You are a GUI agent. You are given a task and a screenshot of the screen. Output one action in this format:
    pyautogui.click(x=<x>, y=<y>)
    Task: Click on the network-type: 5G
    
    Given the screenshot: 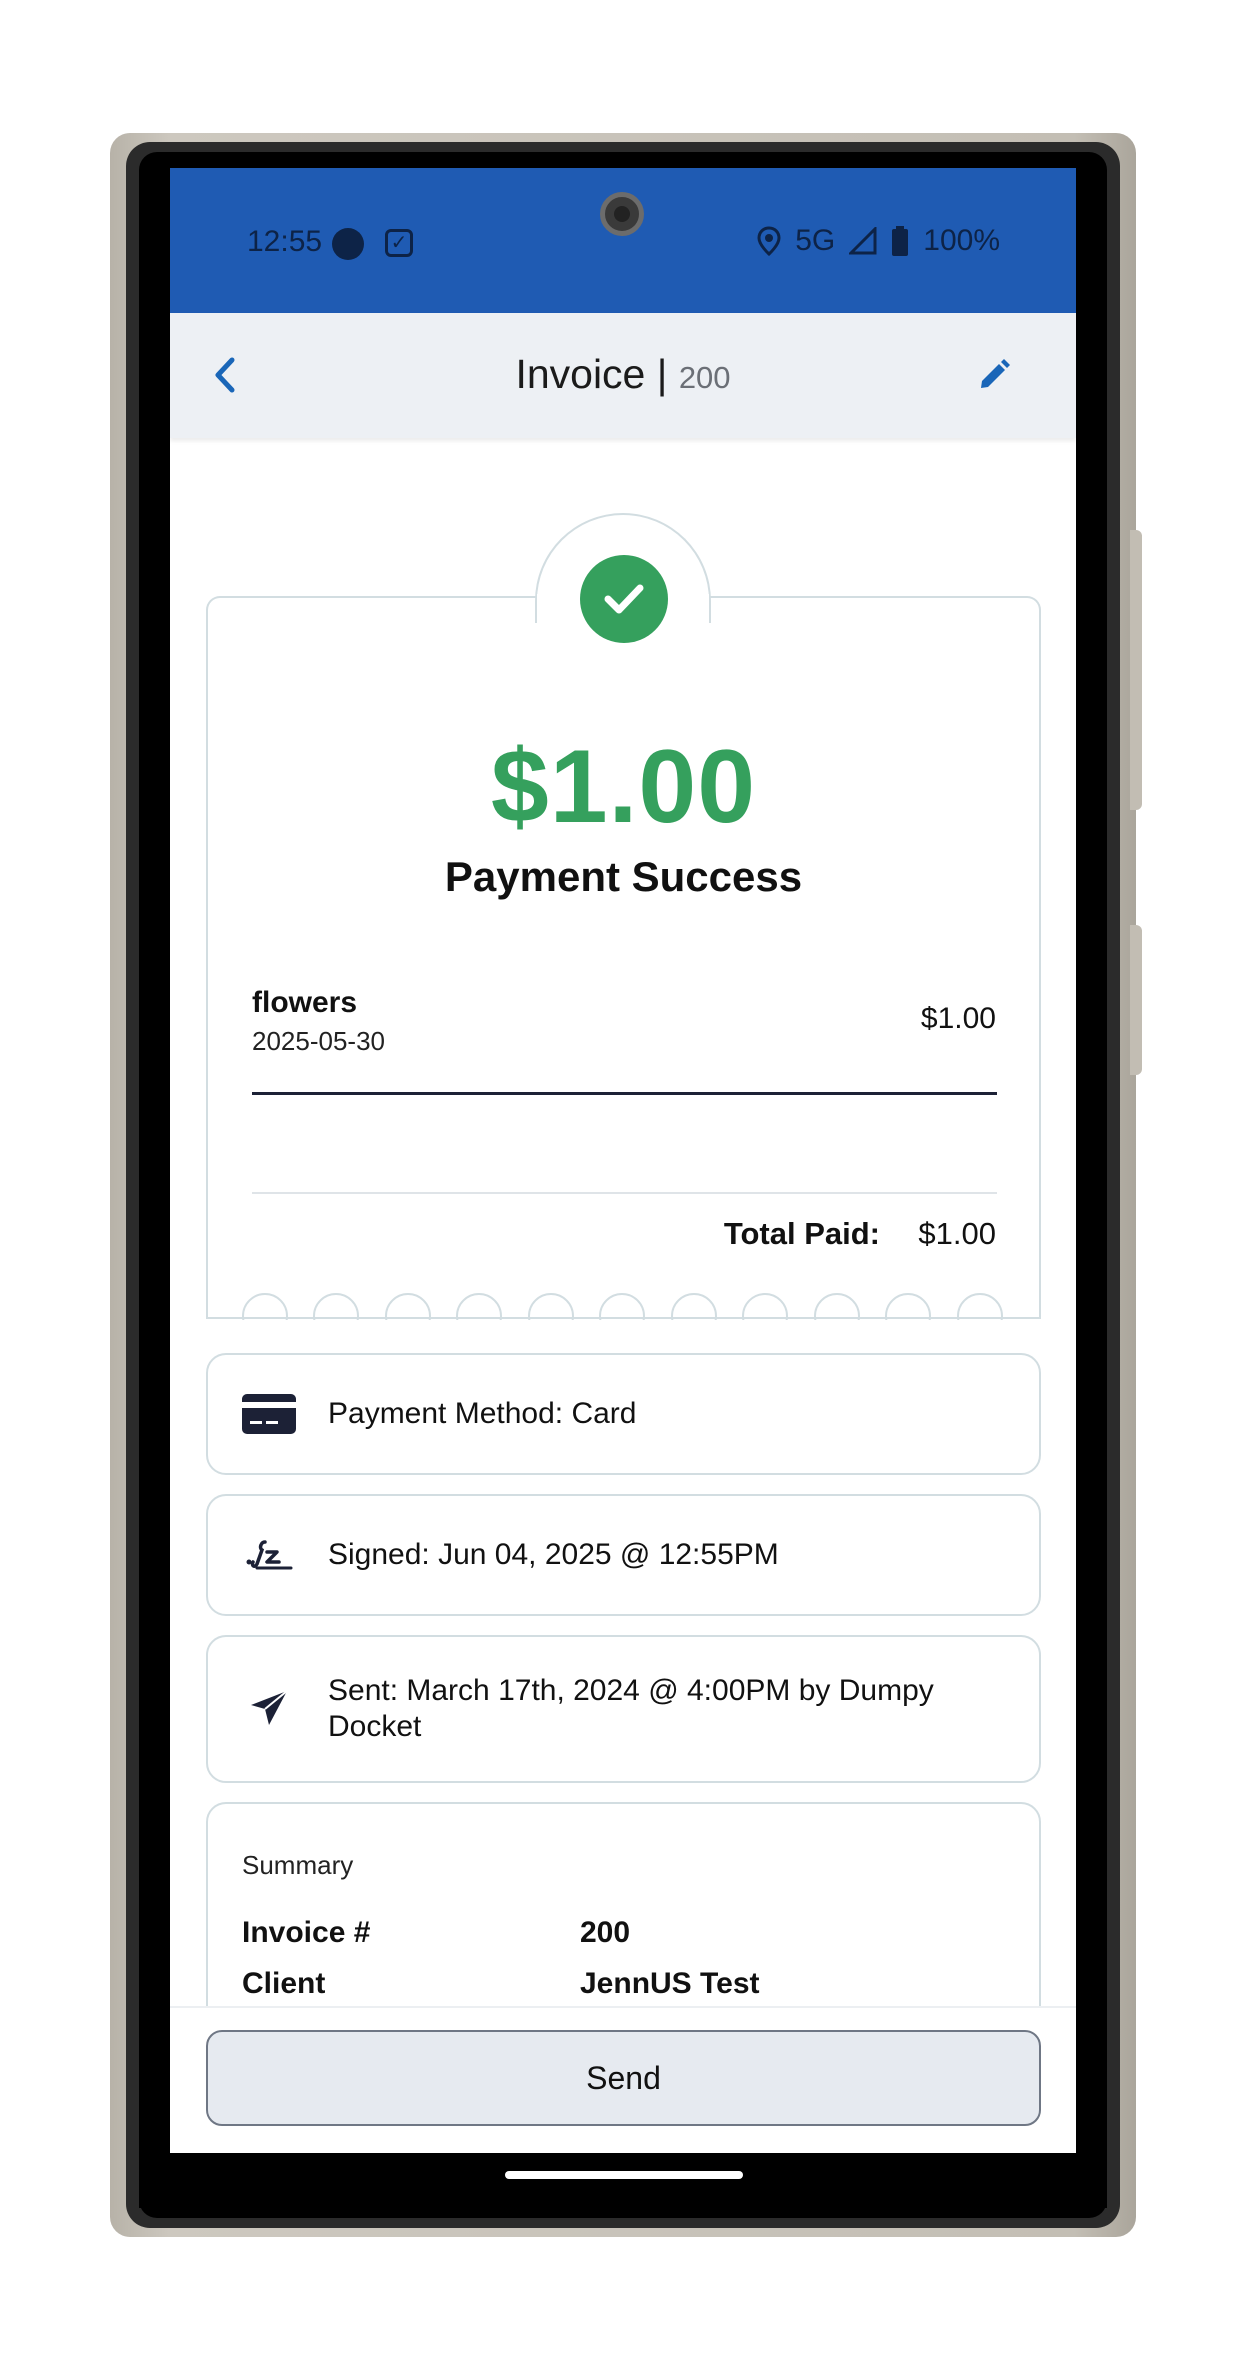 What is the action you would take?
    pyautogui.click(x=815, y=240)
    